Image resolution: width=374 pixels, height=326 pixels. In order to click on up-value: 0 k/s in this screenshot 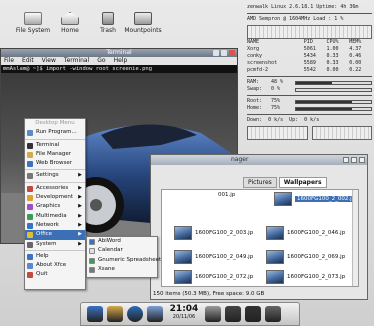, I will do `click(312, 120)`.